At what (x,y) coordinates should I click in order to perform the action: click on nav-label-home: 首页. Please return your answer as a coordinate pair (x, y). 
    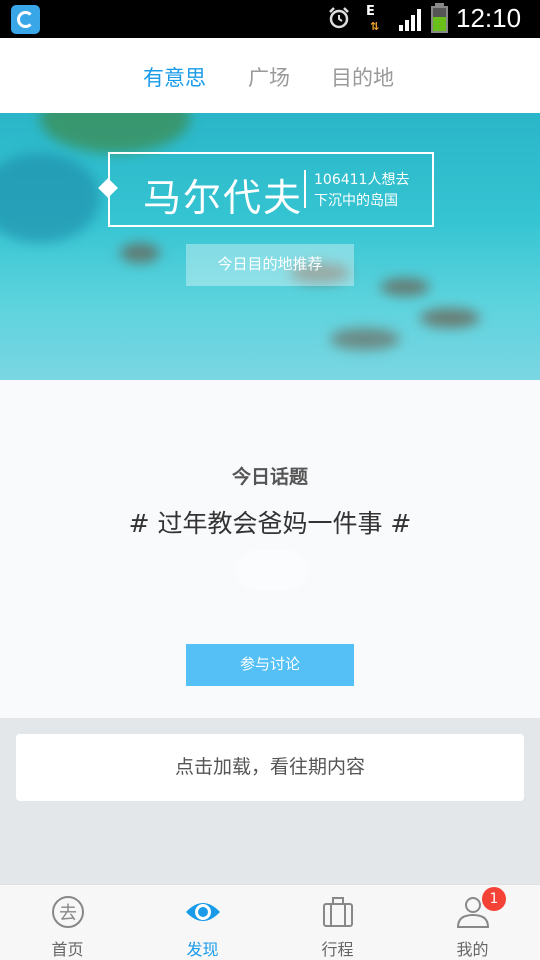
    Looking at the image, I should click on (67, 949).